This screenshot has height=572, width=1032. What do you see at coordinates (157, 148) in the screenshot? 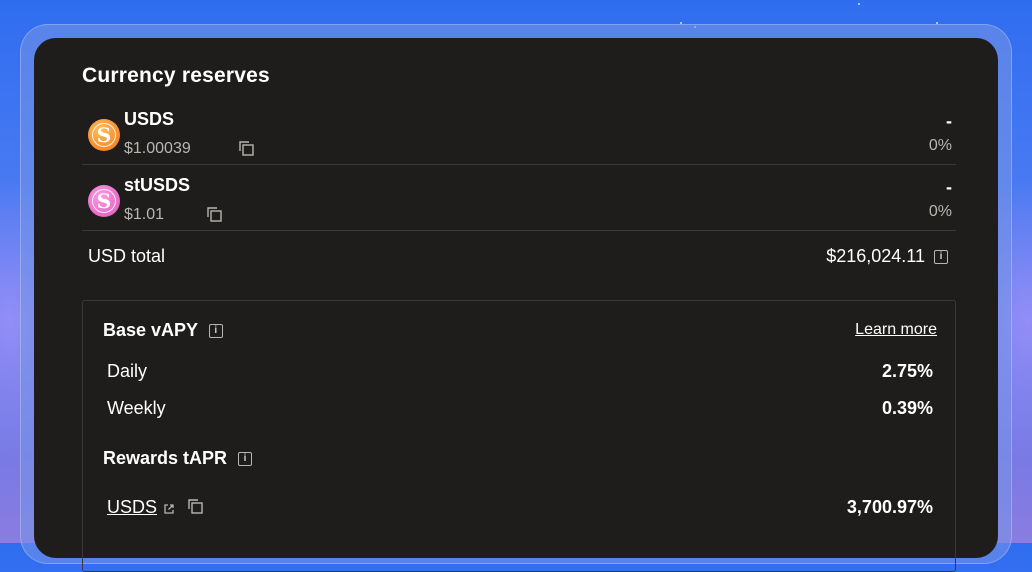
I see `token-price: $1.00039` at bounding box center [157, 148].